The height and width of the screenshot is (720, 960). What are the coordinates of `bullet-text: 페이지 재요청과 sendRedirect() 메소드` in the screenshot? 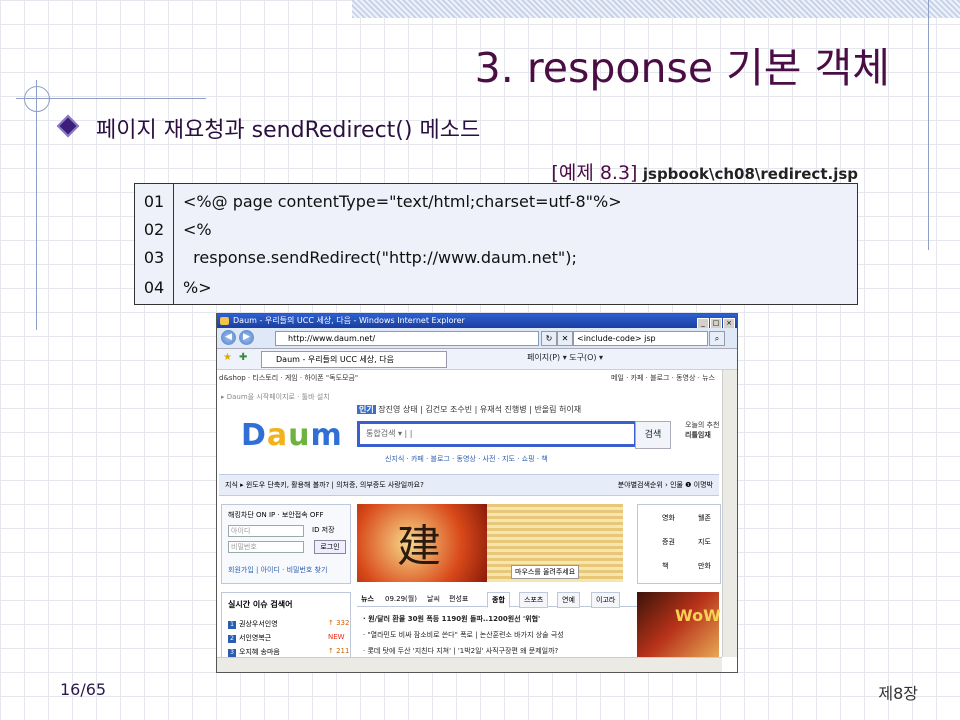 It's located at (288, 130).